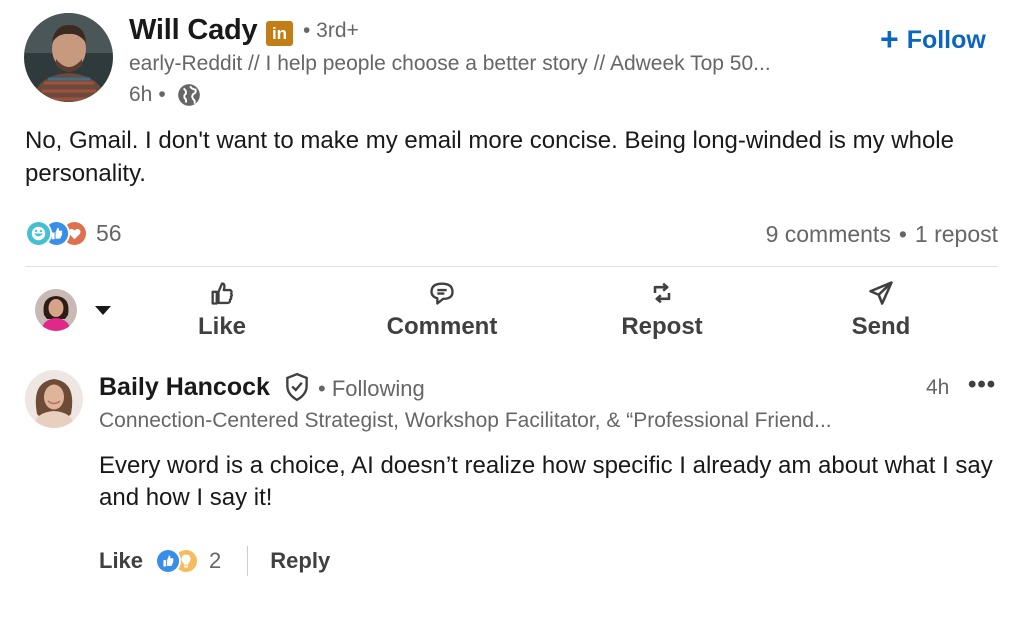 The height and width of the screenshot is (617, 1024). Describe the element at coordinates (184, 387) in the screenshot. I see `commenter-name: Baily Hancock` at that location.